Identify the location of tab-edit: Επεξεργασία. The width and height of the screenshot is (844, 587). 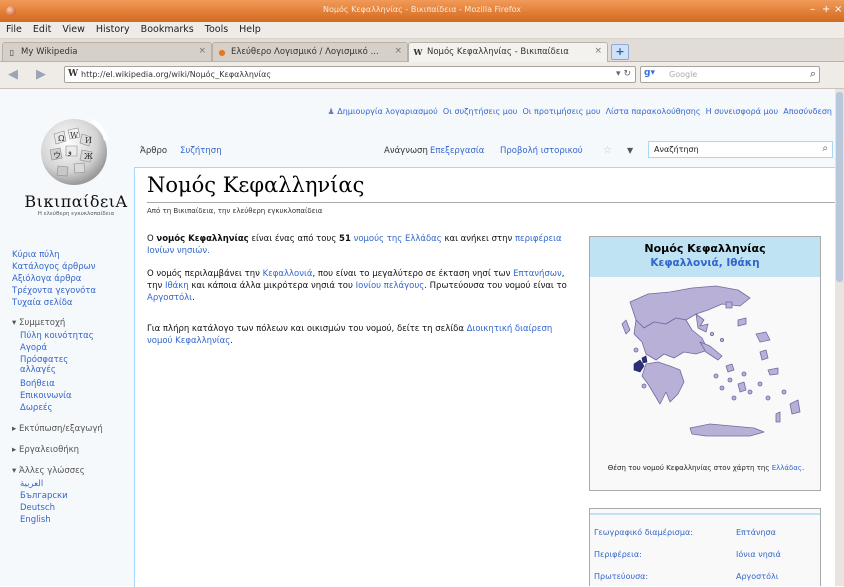
(457, 151).